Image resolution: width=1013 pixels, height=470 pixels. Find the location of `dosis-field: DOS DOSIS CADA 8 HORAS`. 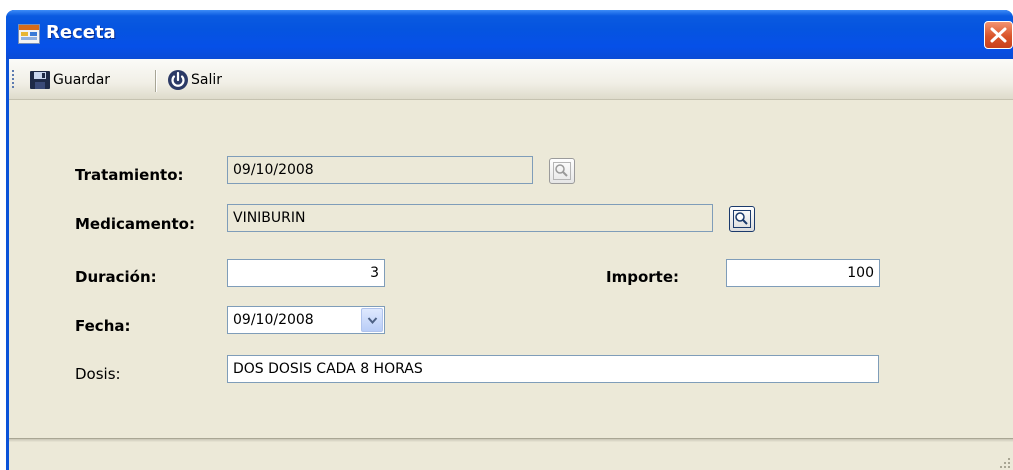

dosis-field: DOS DOSIS CADA 8 HORAS is located at coordinates (553, 369).